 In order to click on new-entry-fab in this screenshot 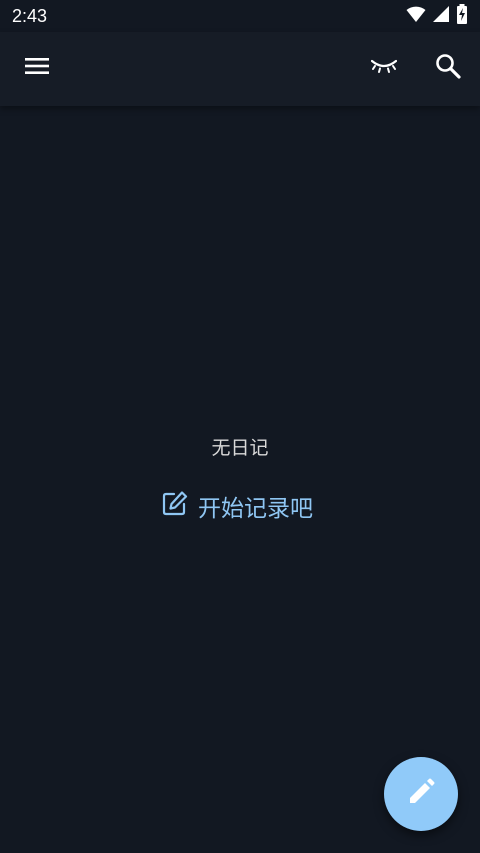, I will do `click(421, 794)`.